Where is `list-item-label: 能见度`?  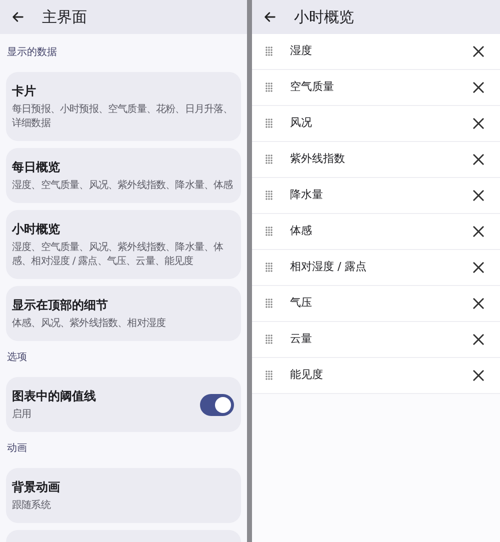
list-item-label: 能见度 is located at coordinates (307, 375).